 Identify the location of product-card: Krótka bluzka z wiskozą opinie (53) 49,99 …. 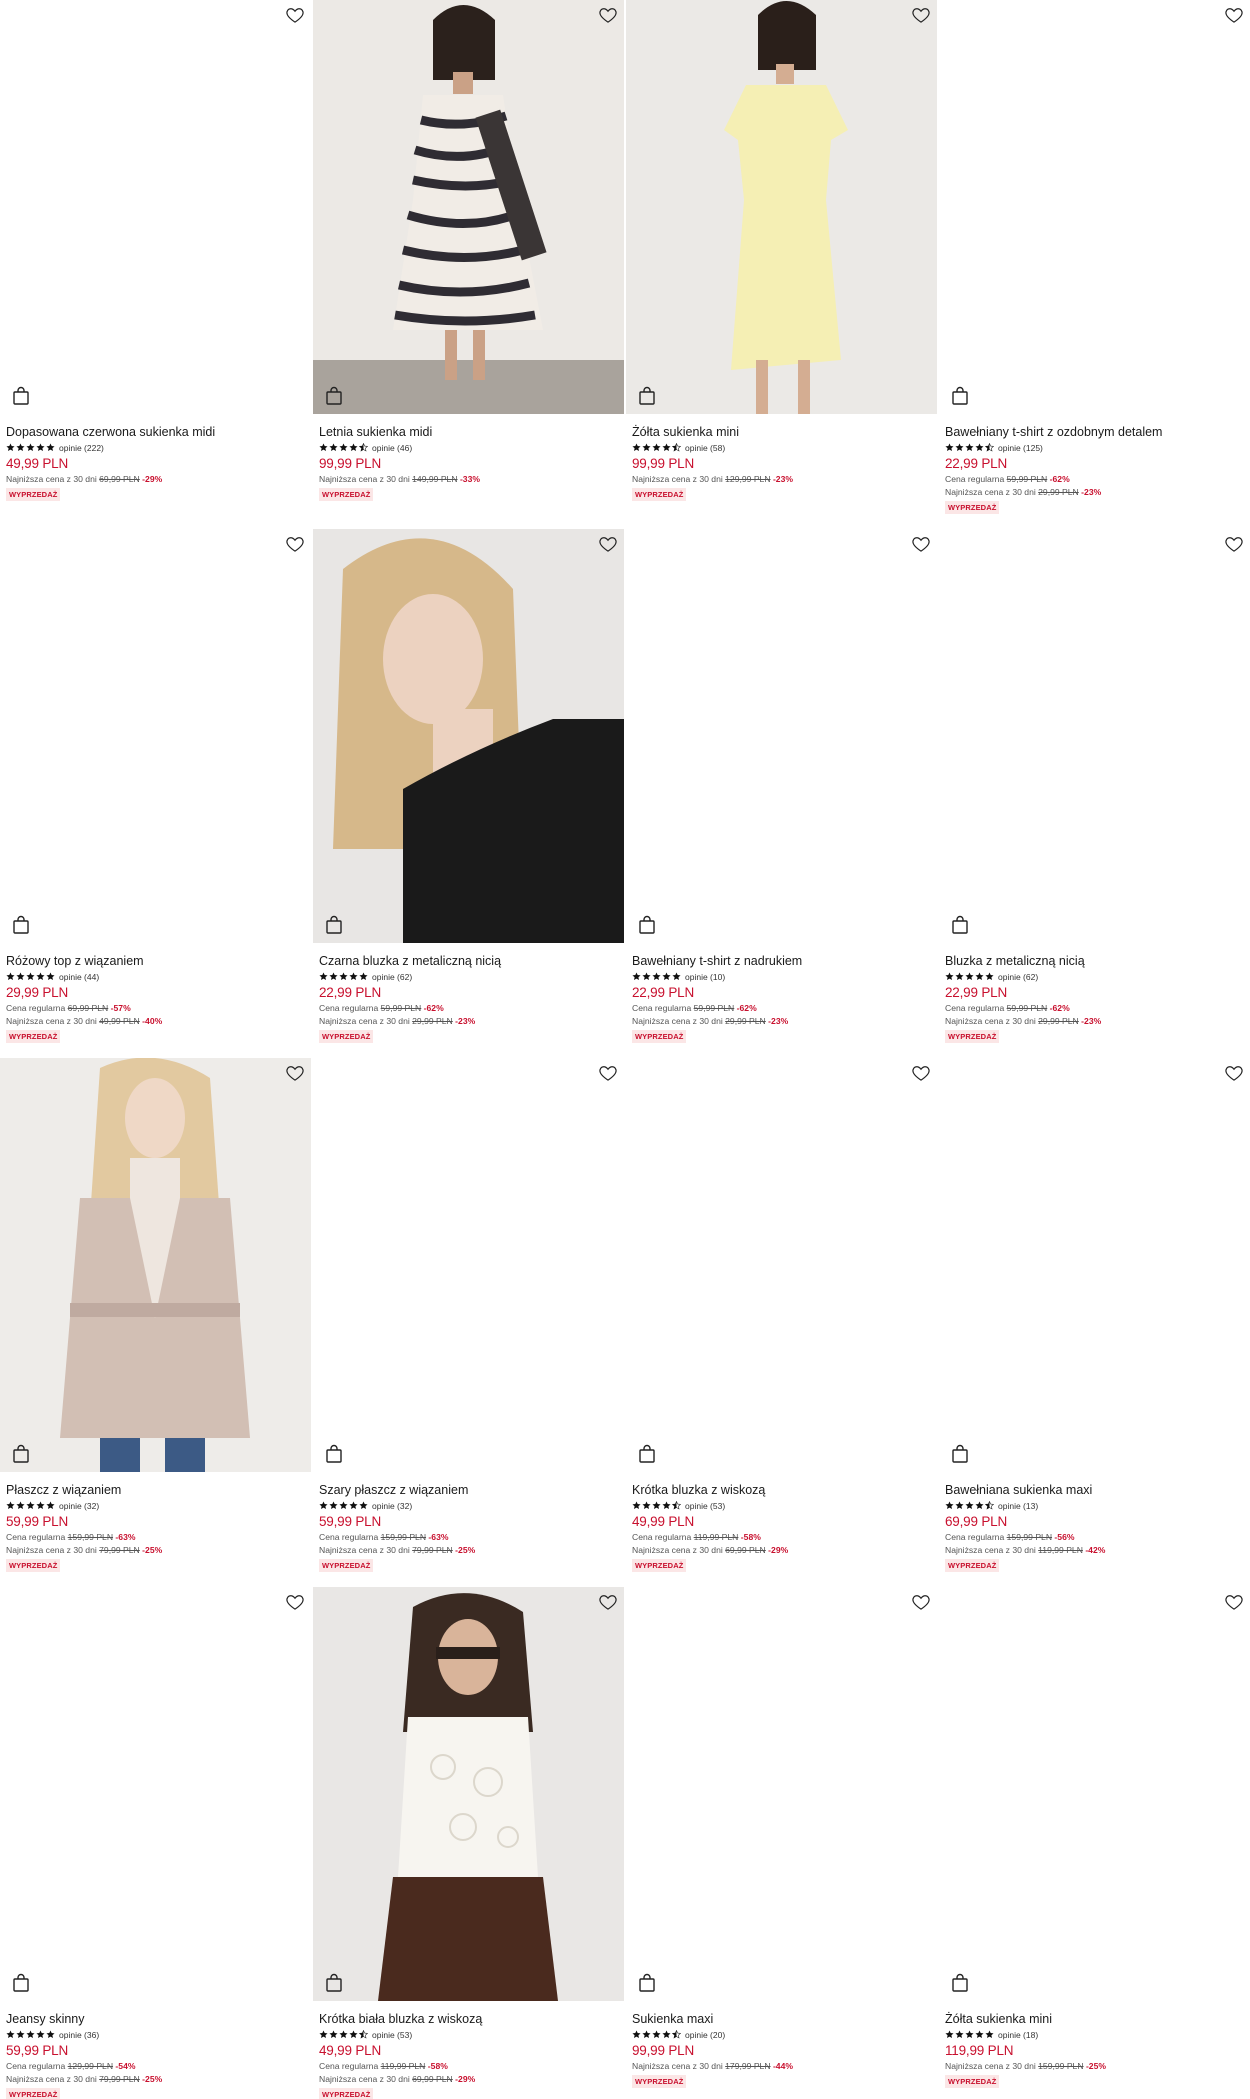
(781, 1323).